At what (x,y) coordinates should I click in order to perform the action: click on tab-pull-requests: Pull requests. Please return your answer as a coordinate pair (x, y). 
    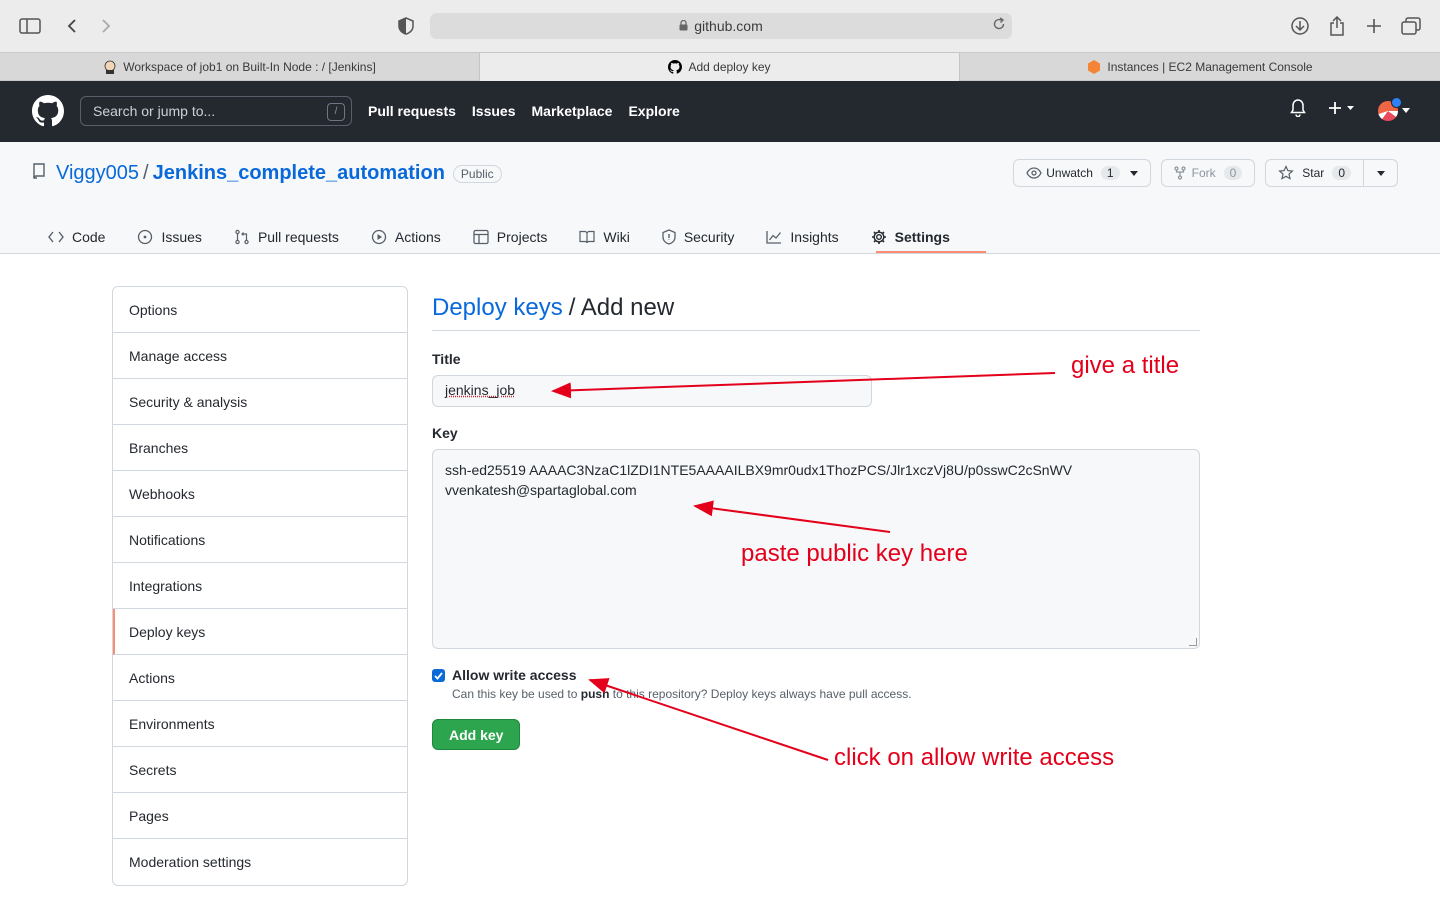
    Looking at the image, I should click on (294, 237).